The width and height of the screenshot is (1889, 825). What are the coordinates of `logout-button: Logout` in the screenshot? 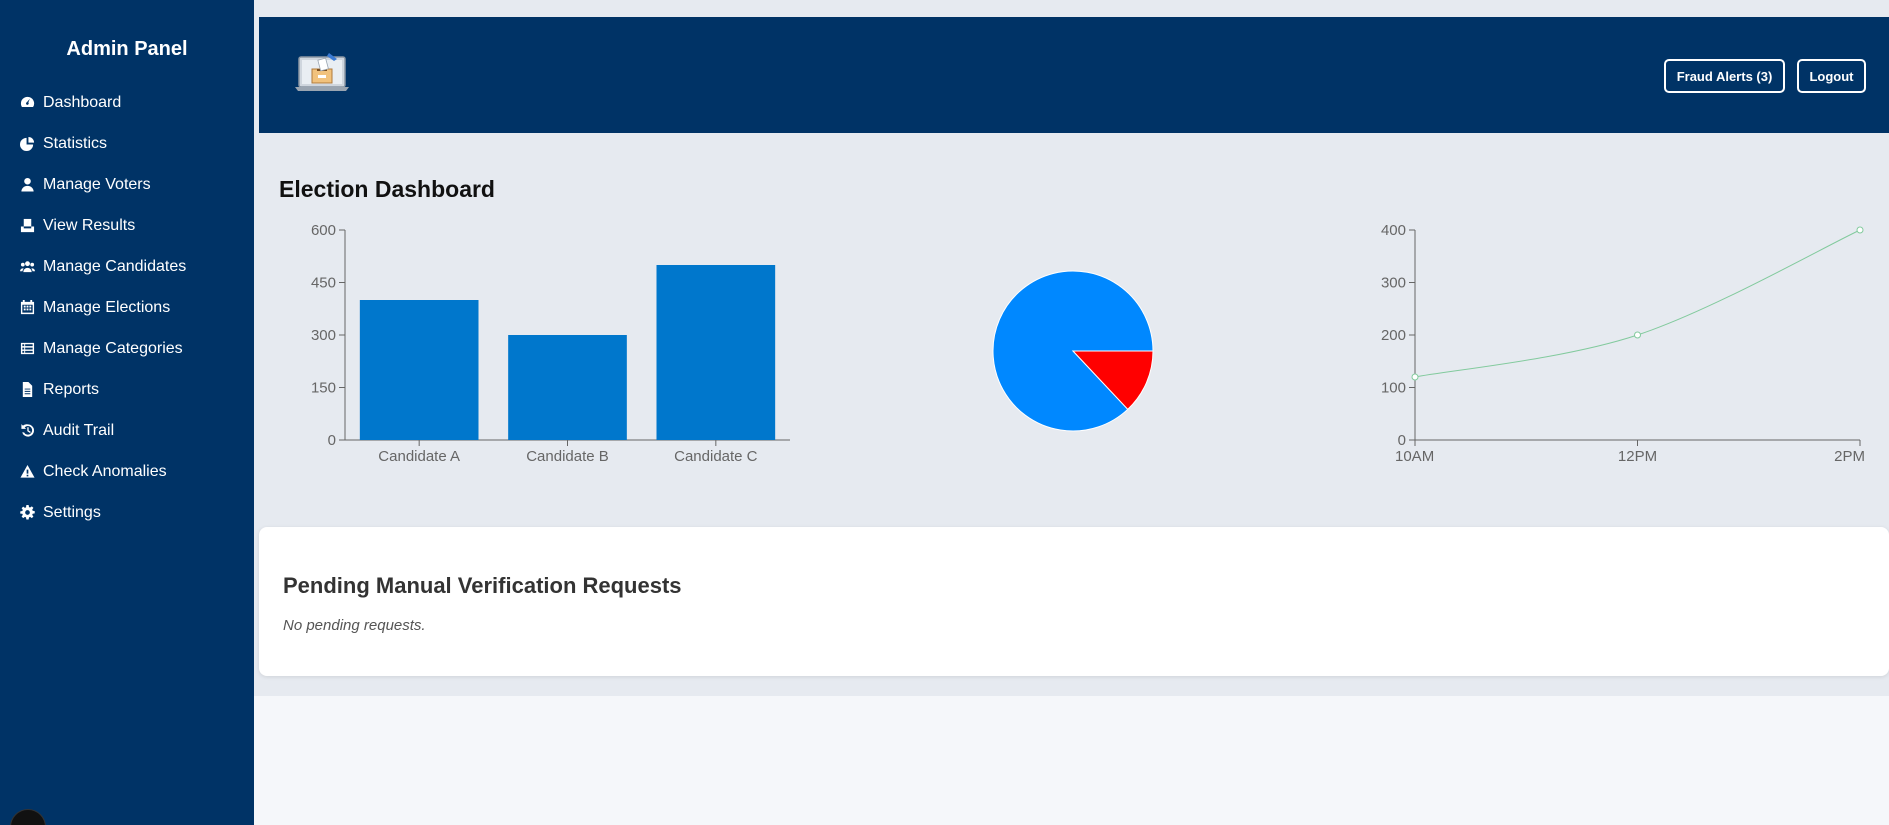 It's located at (1831, 76).